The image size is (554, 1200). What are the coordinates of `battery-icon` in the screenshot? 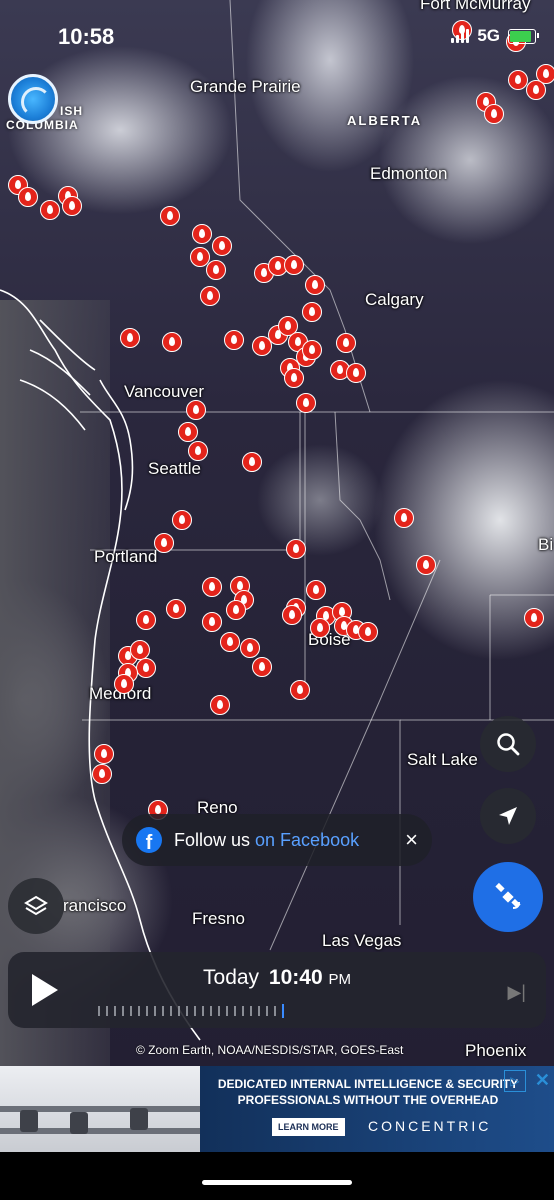 It's located at (523, 36).